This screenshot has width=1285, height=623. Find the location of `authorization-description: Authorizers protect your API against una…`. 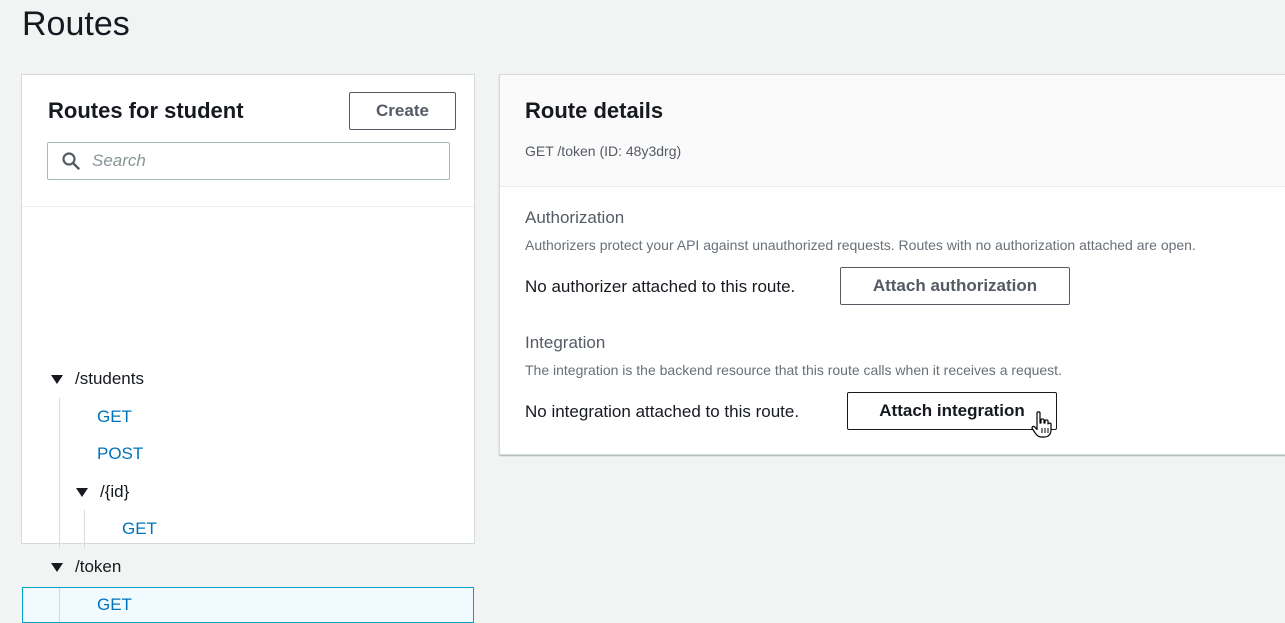

authorization-description: Authorizers protect your API against una… is located at coordinates (860, 245).